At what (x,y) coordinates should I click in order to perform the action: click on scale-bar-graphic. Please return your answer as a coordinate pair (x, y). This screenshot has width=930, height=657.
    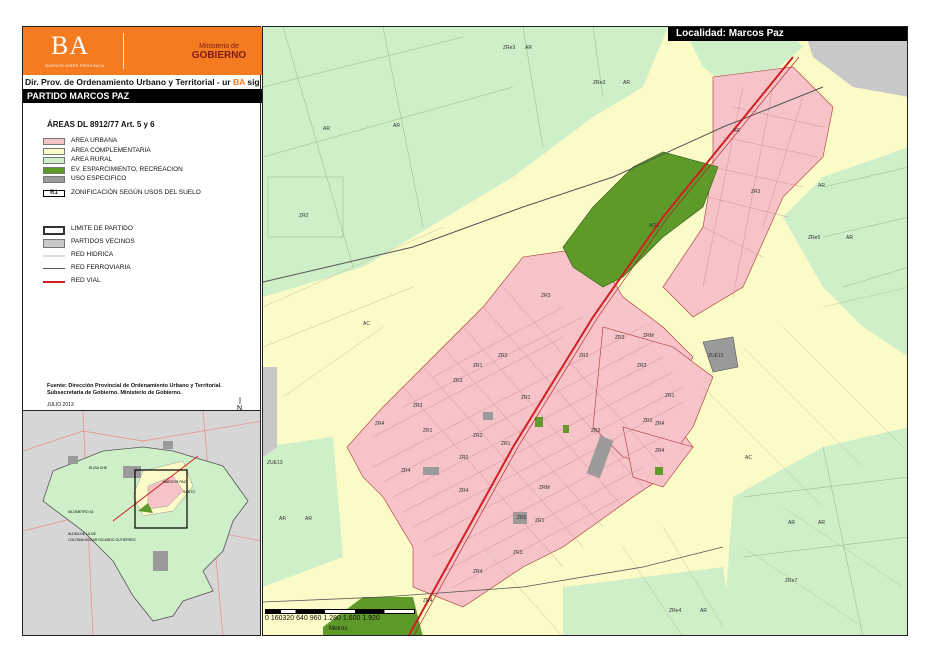
    Looking at the image, I should click on (340, 611).